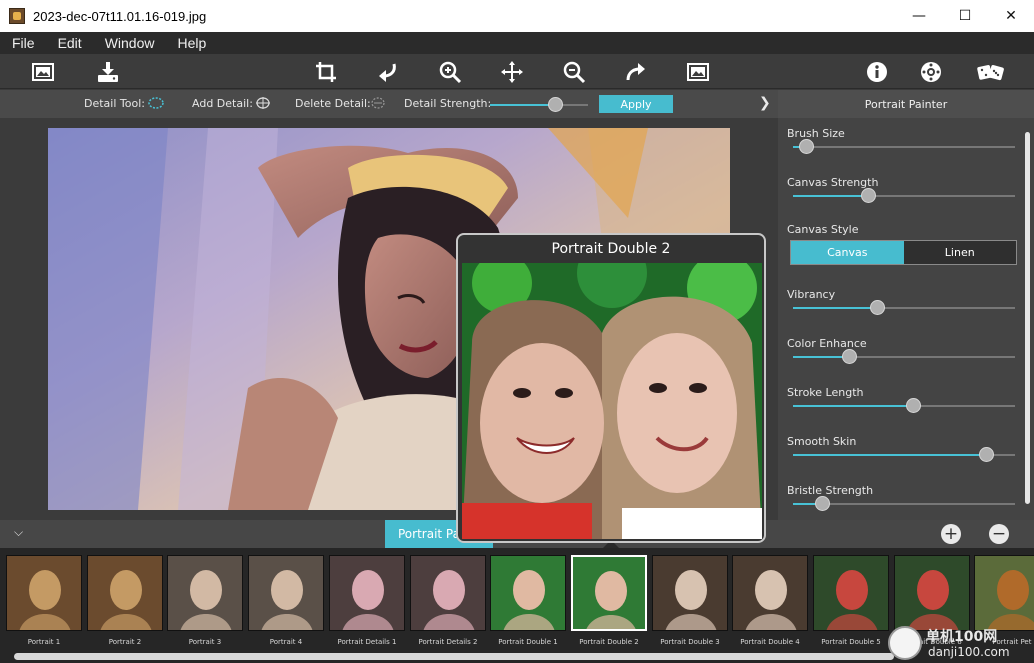 This screenshot has height=663, width=1034. I want to click on watermark-logo: 单机100网 danji100.com, so click(961, 643).